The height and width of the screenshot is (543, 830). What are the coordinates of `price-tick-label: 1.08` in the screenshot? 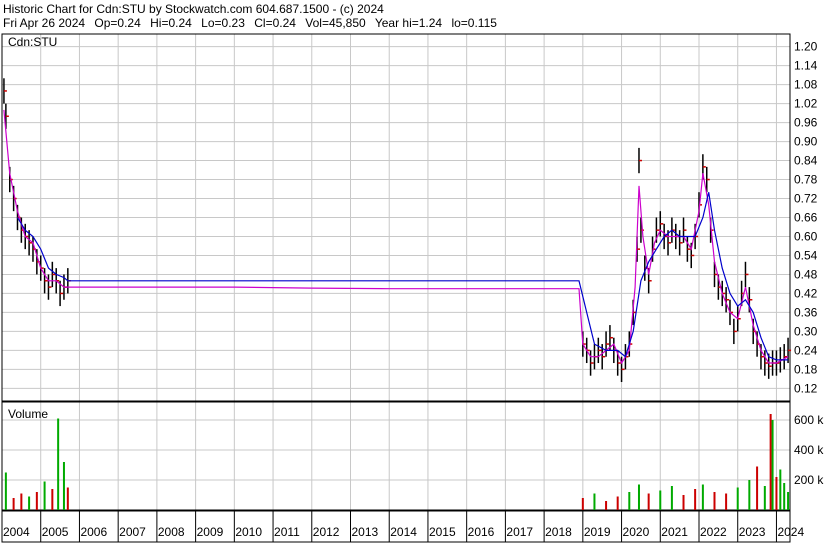 It's located at (806, 85).